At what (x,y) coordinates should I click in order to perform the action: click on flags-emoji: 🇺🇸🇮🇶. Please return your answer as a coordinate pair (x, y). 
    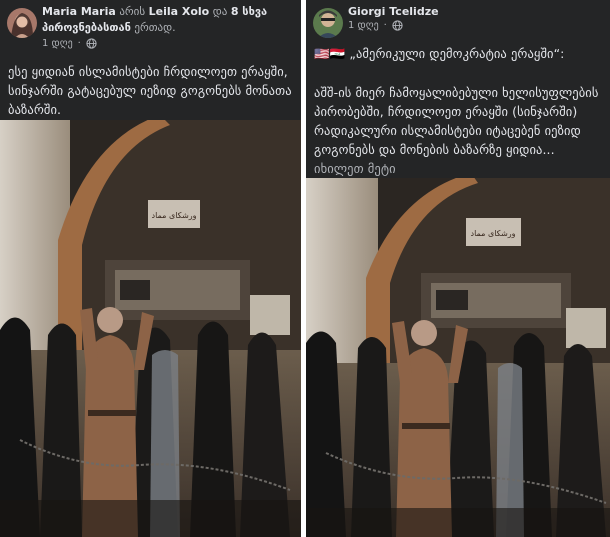
    Looking at the image, I should click on (330, 53).